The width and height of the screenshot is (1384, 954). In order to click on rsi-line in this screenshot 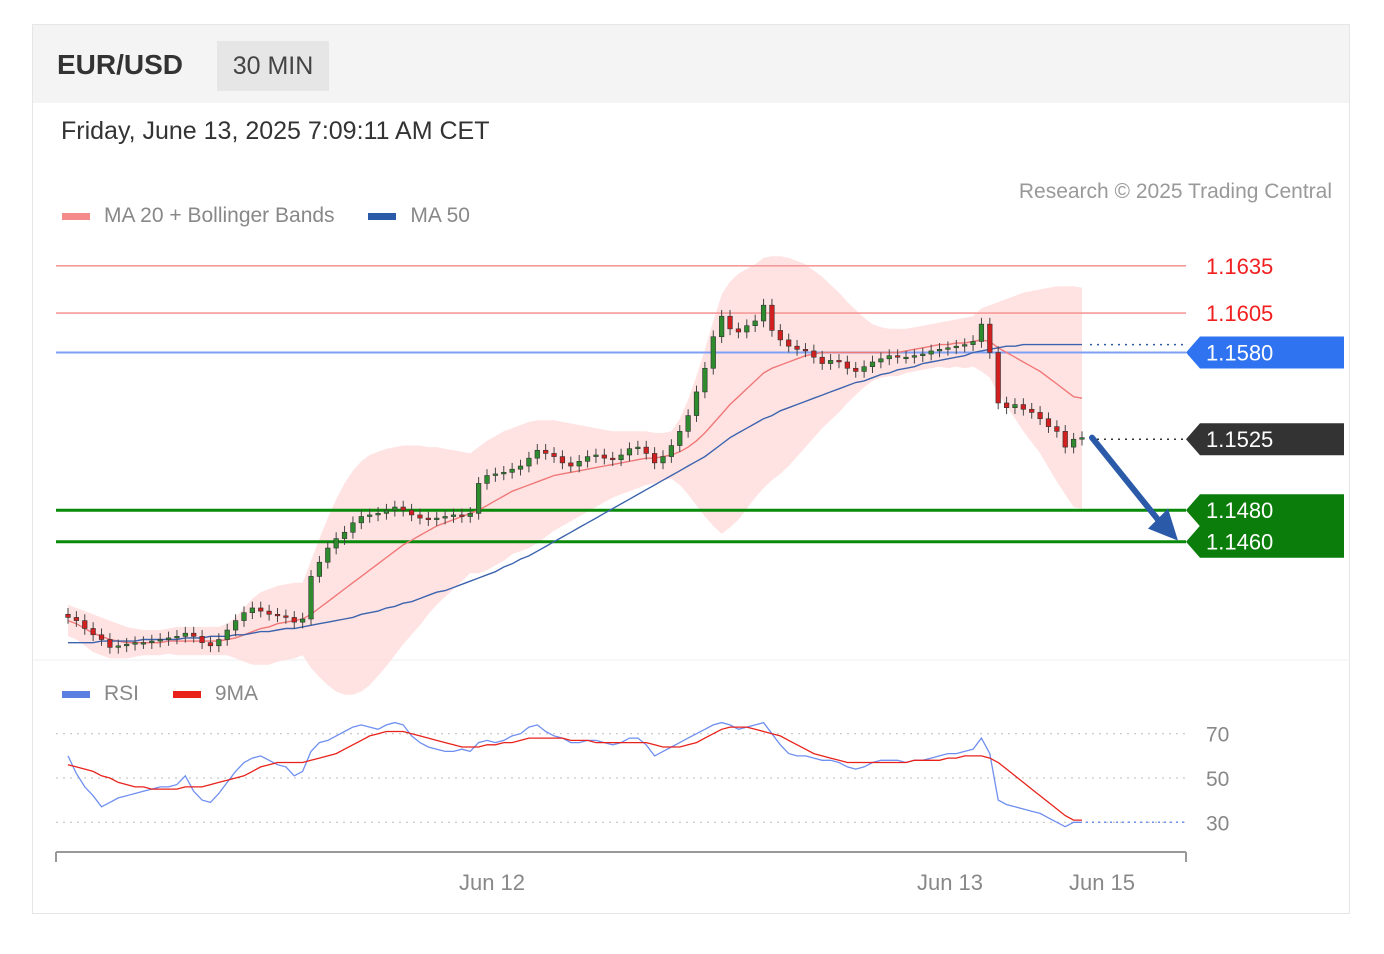, I will do `click(574, 774)`.